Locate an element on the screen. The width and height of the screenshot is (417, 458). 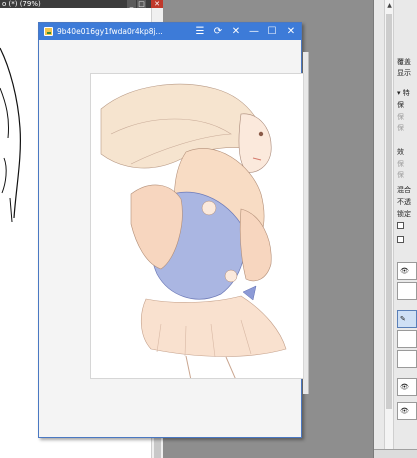
layer-thumb-6: 👁 is located at coordinates (407, 411).